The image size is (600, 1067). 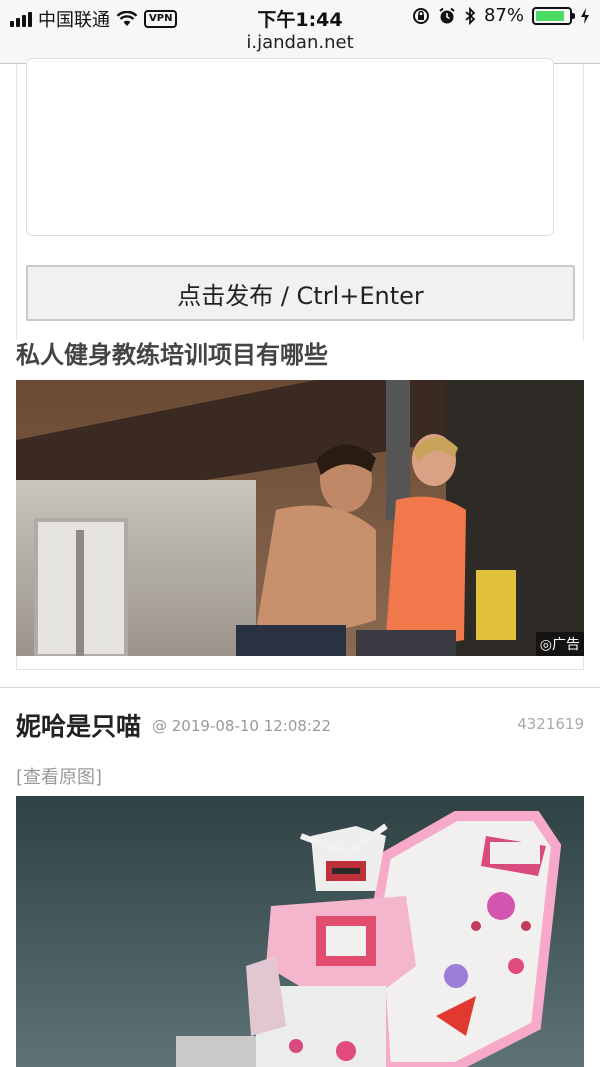 I want to click on screen-lock-icon, so click(x=420, y=15).